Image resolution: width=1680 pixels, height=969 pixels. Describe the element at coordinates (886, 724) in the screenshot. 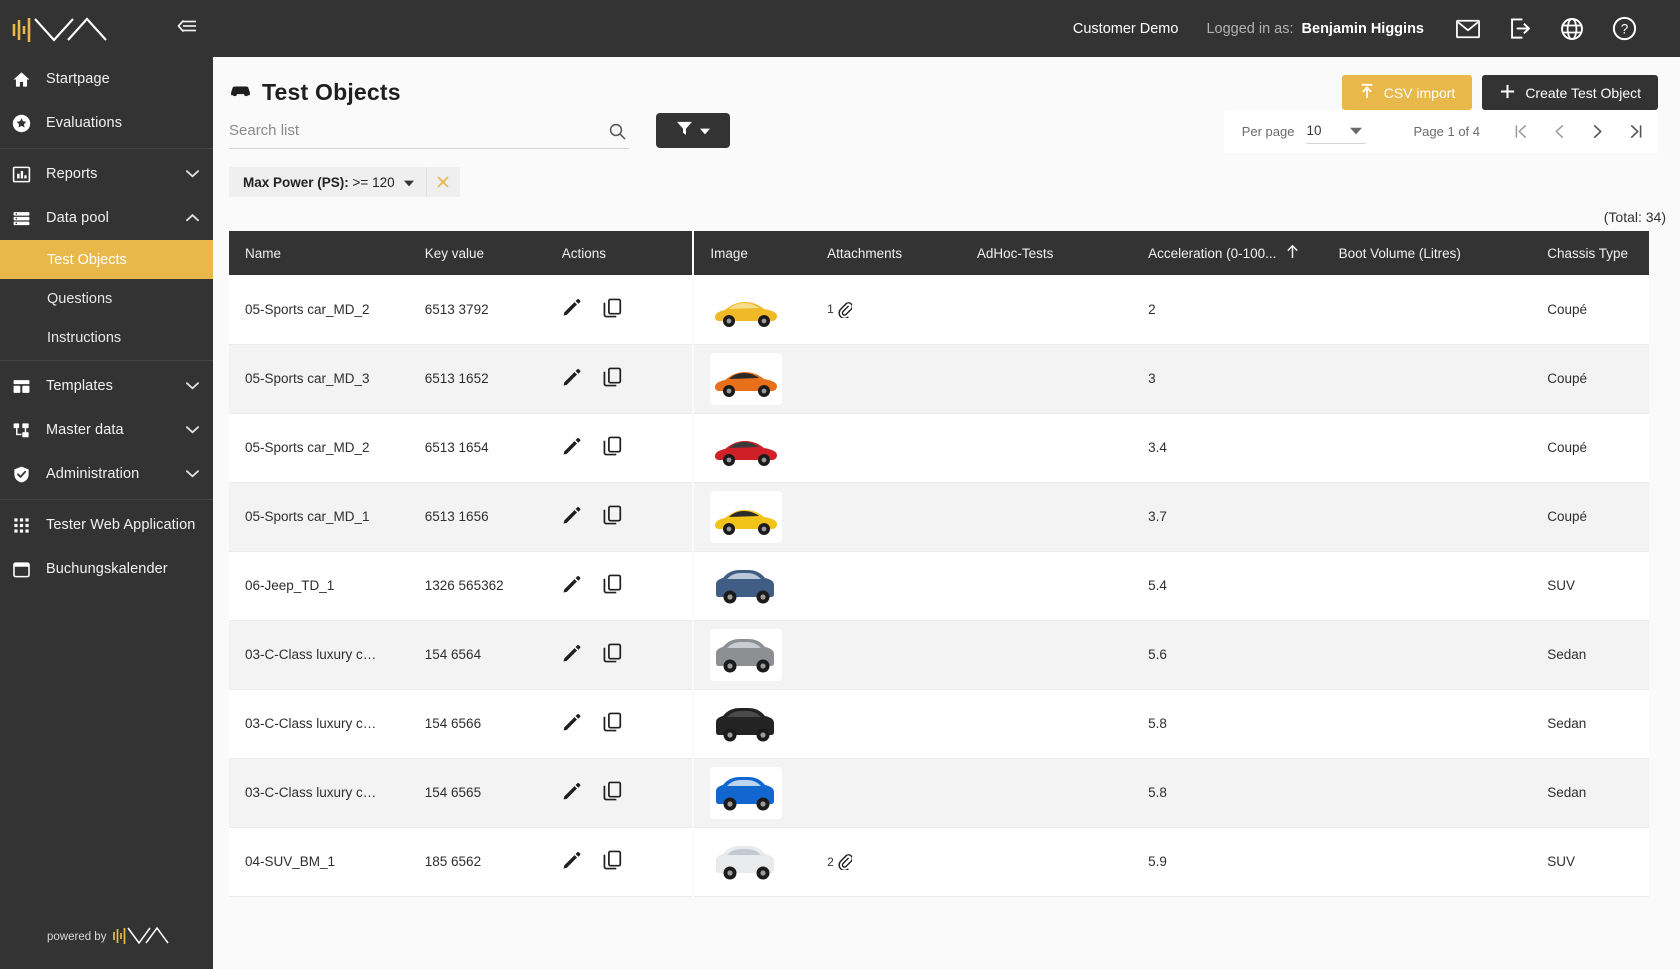

I see `cell-attachments` at that location.